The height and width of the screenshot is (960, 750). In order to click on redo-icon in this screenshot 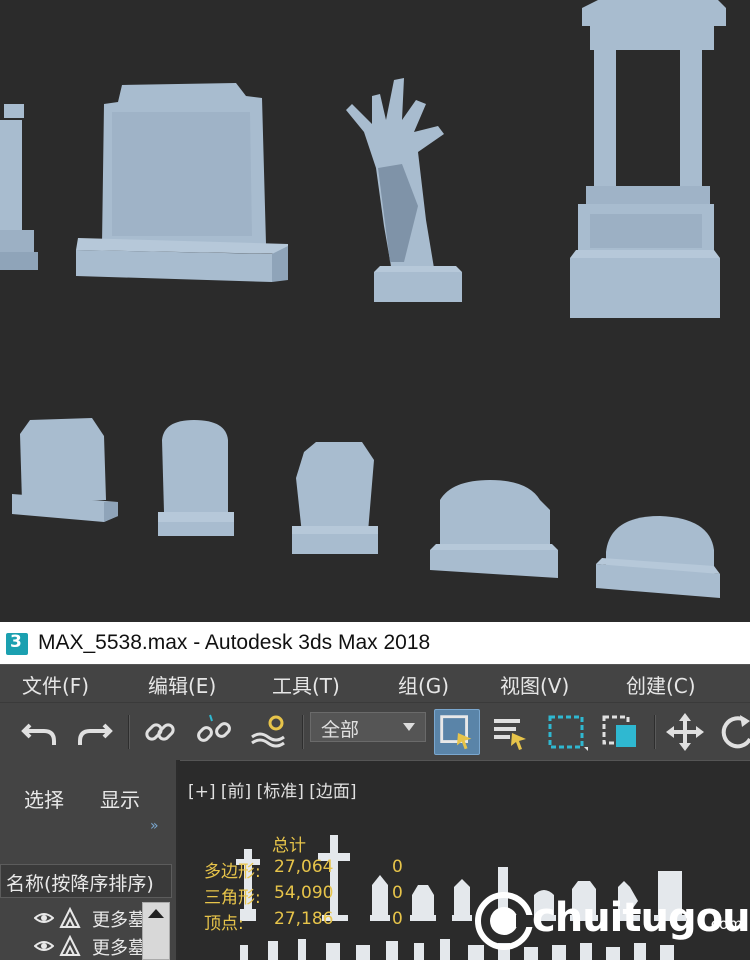, I will do `click(95, 732)`.